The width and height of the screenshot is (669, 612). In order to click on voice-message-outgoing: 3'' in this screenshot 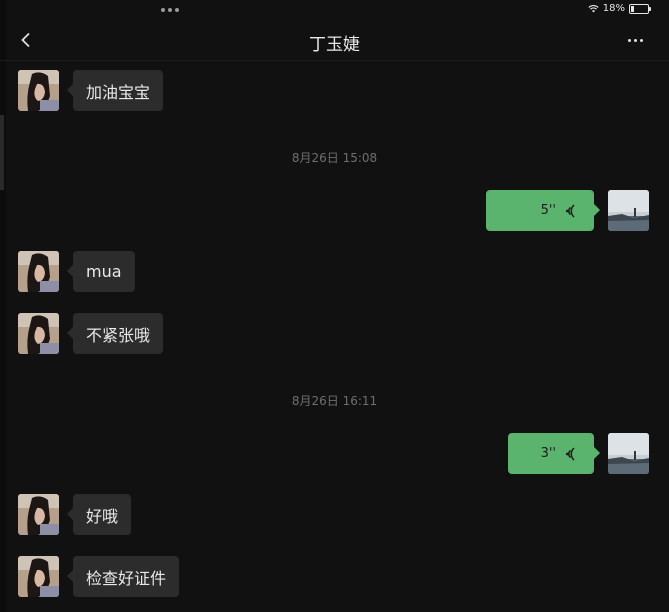, I will do `click(554, 453)`.